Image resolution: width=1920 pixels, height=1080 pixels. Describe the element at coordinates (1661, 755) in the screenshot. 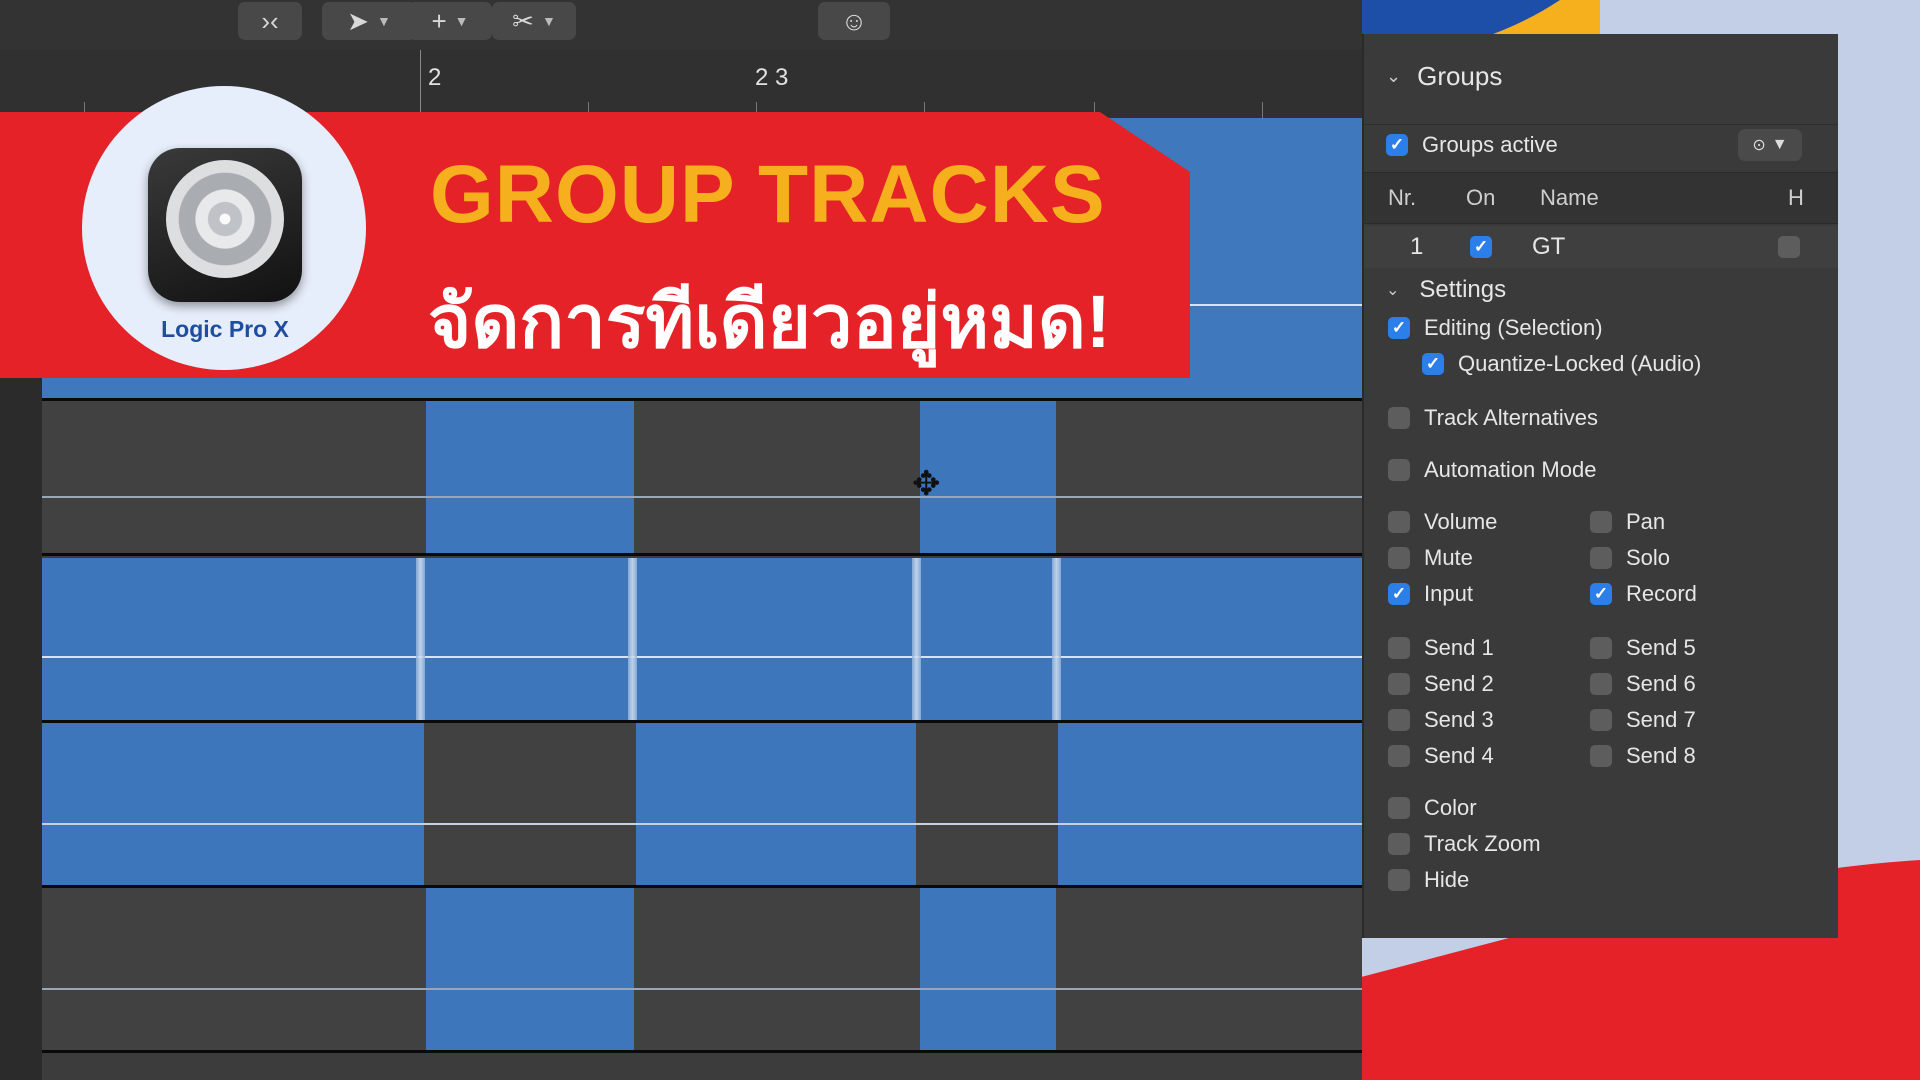

I see `send8-label: Send 8` at that location.